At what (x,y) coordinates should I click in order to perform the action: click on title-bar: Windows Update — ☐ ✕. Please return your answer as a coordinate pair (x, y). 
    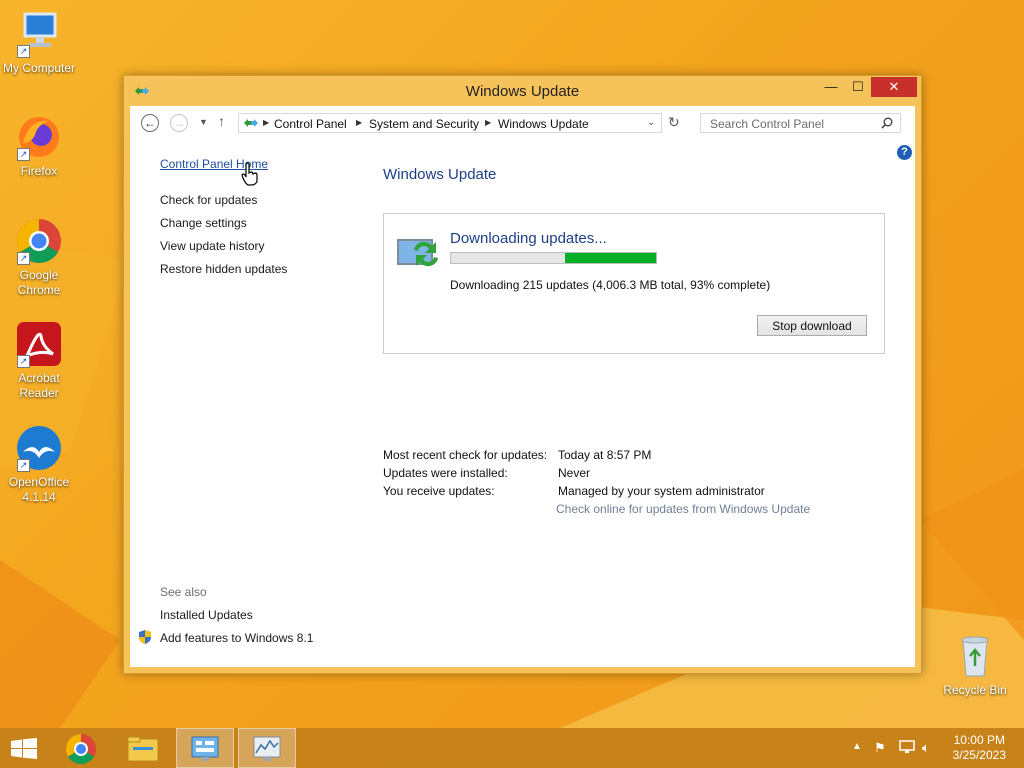
    Looking at the image, I should click on (522, 91).